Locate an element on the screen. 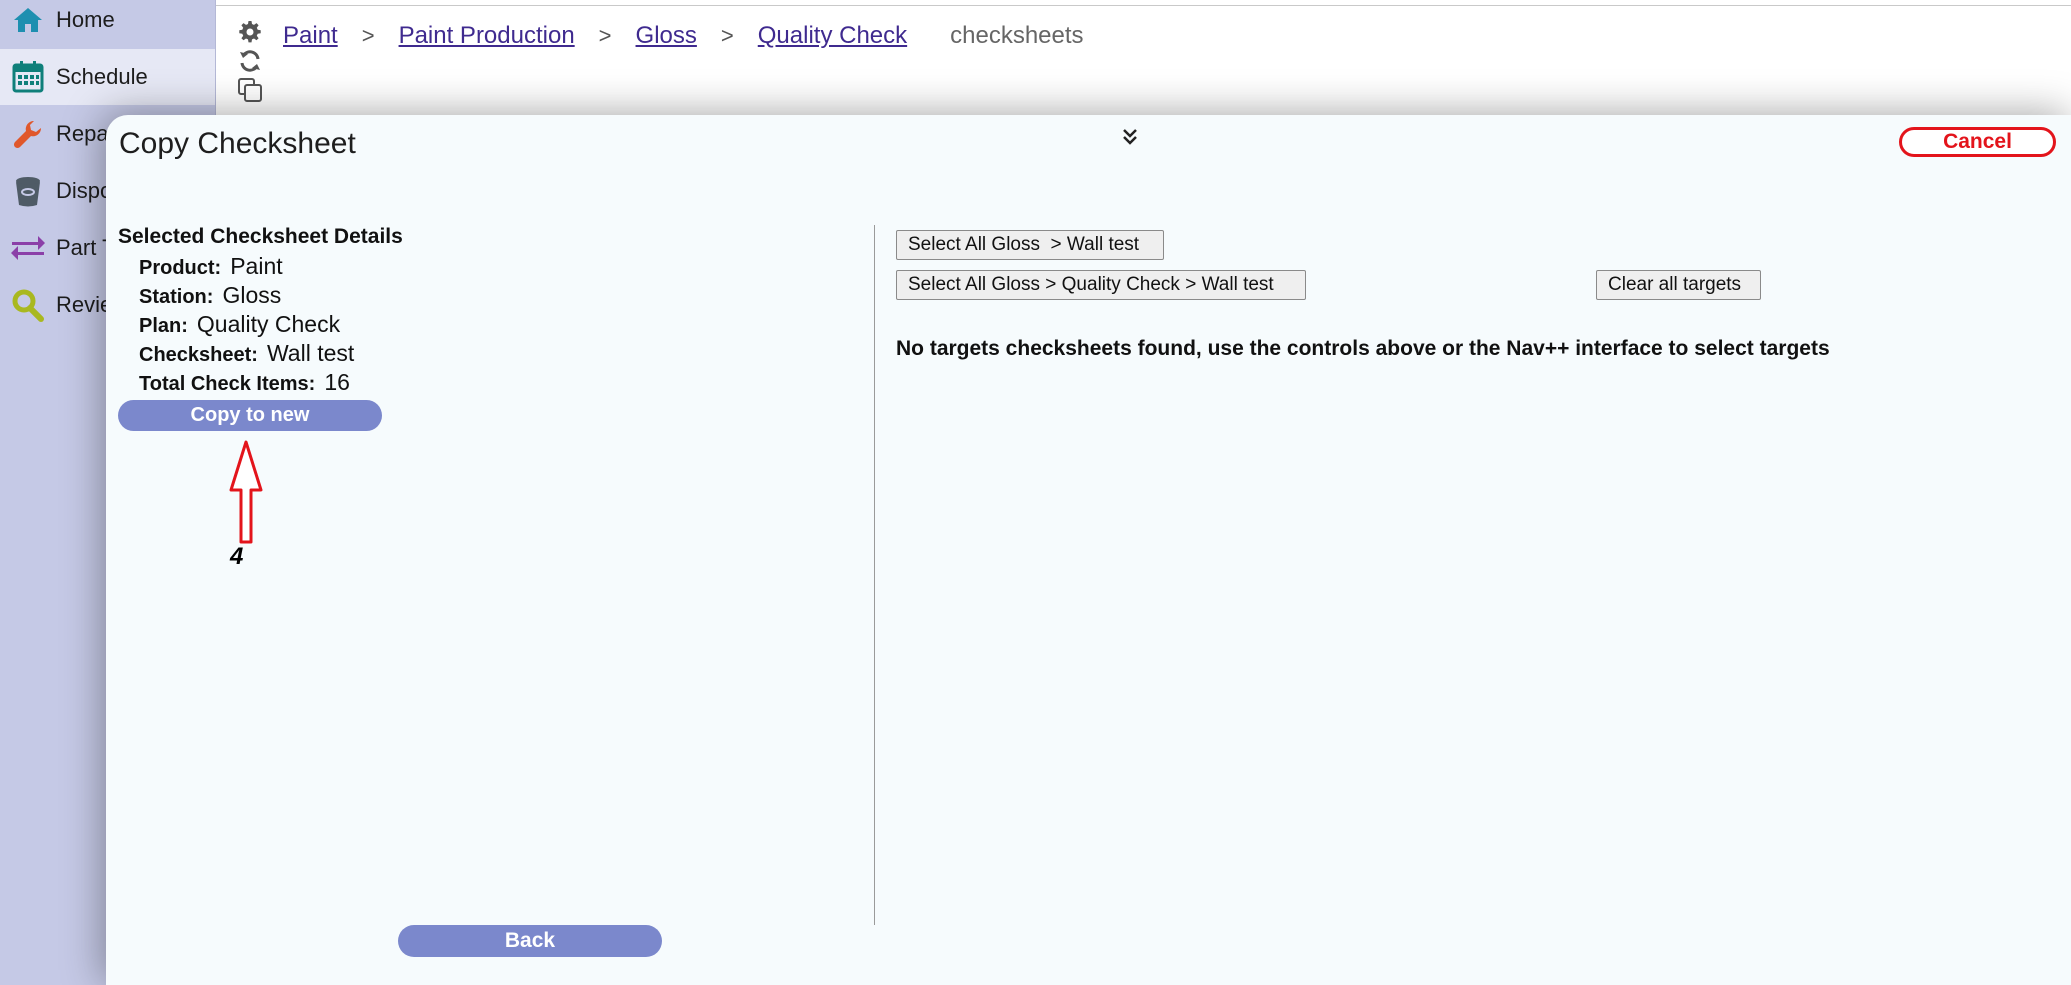 This screenshot has height=985, width=2071. detail-value: Wall test is located at coordinates (310, 353).